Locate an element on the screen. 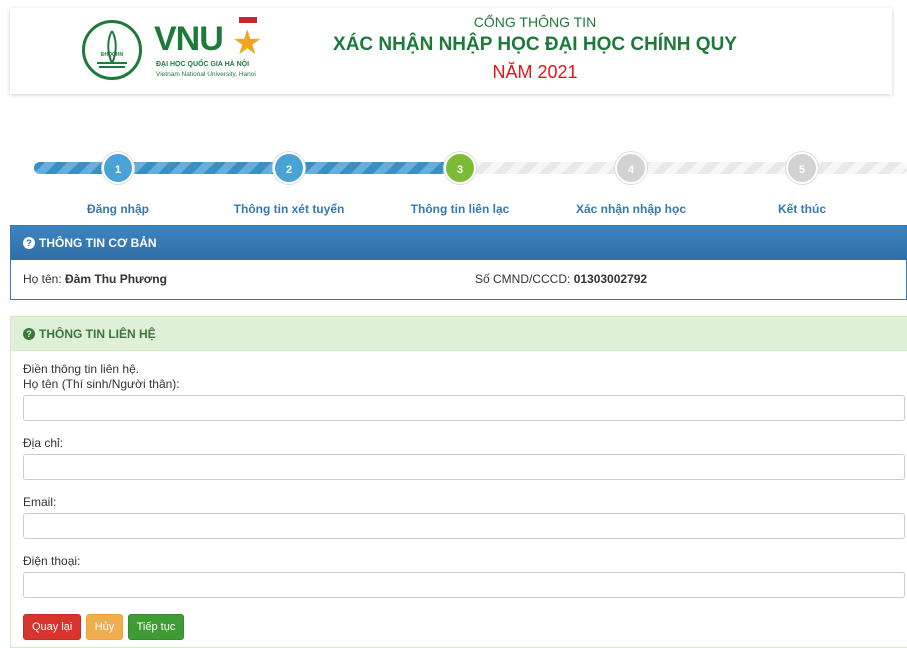 This screenshot has width=907, height=648. basic-info-title: THÔNG TIN CƠ BẢN is located at coordinates (98, 243).